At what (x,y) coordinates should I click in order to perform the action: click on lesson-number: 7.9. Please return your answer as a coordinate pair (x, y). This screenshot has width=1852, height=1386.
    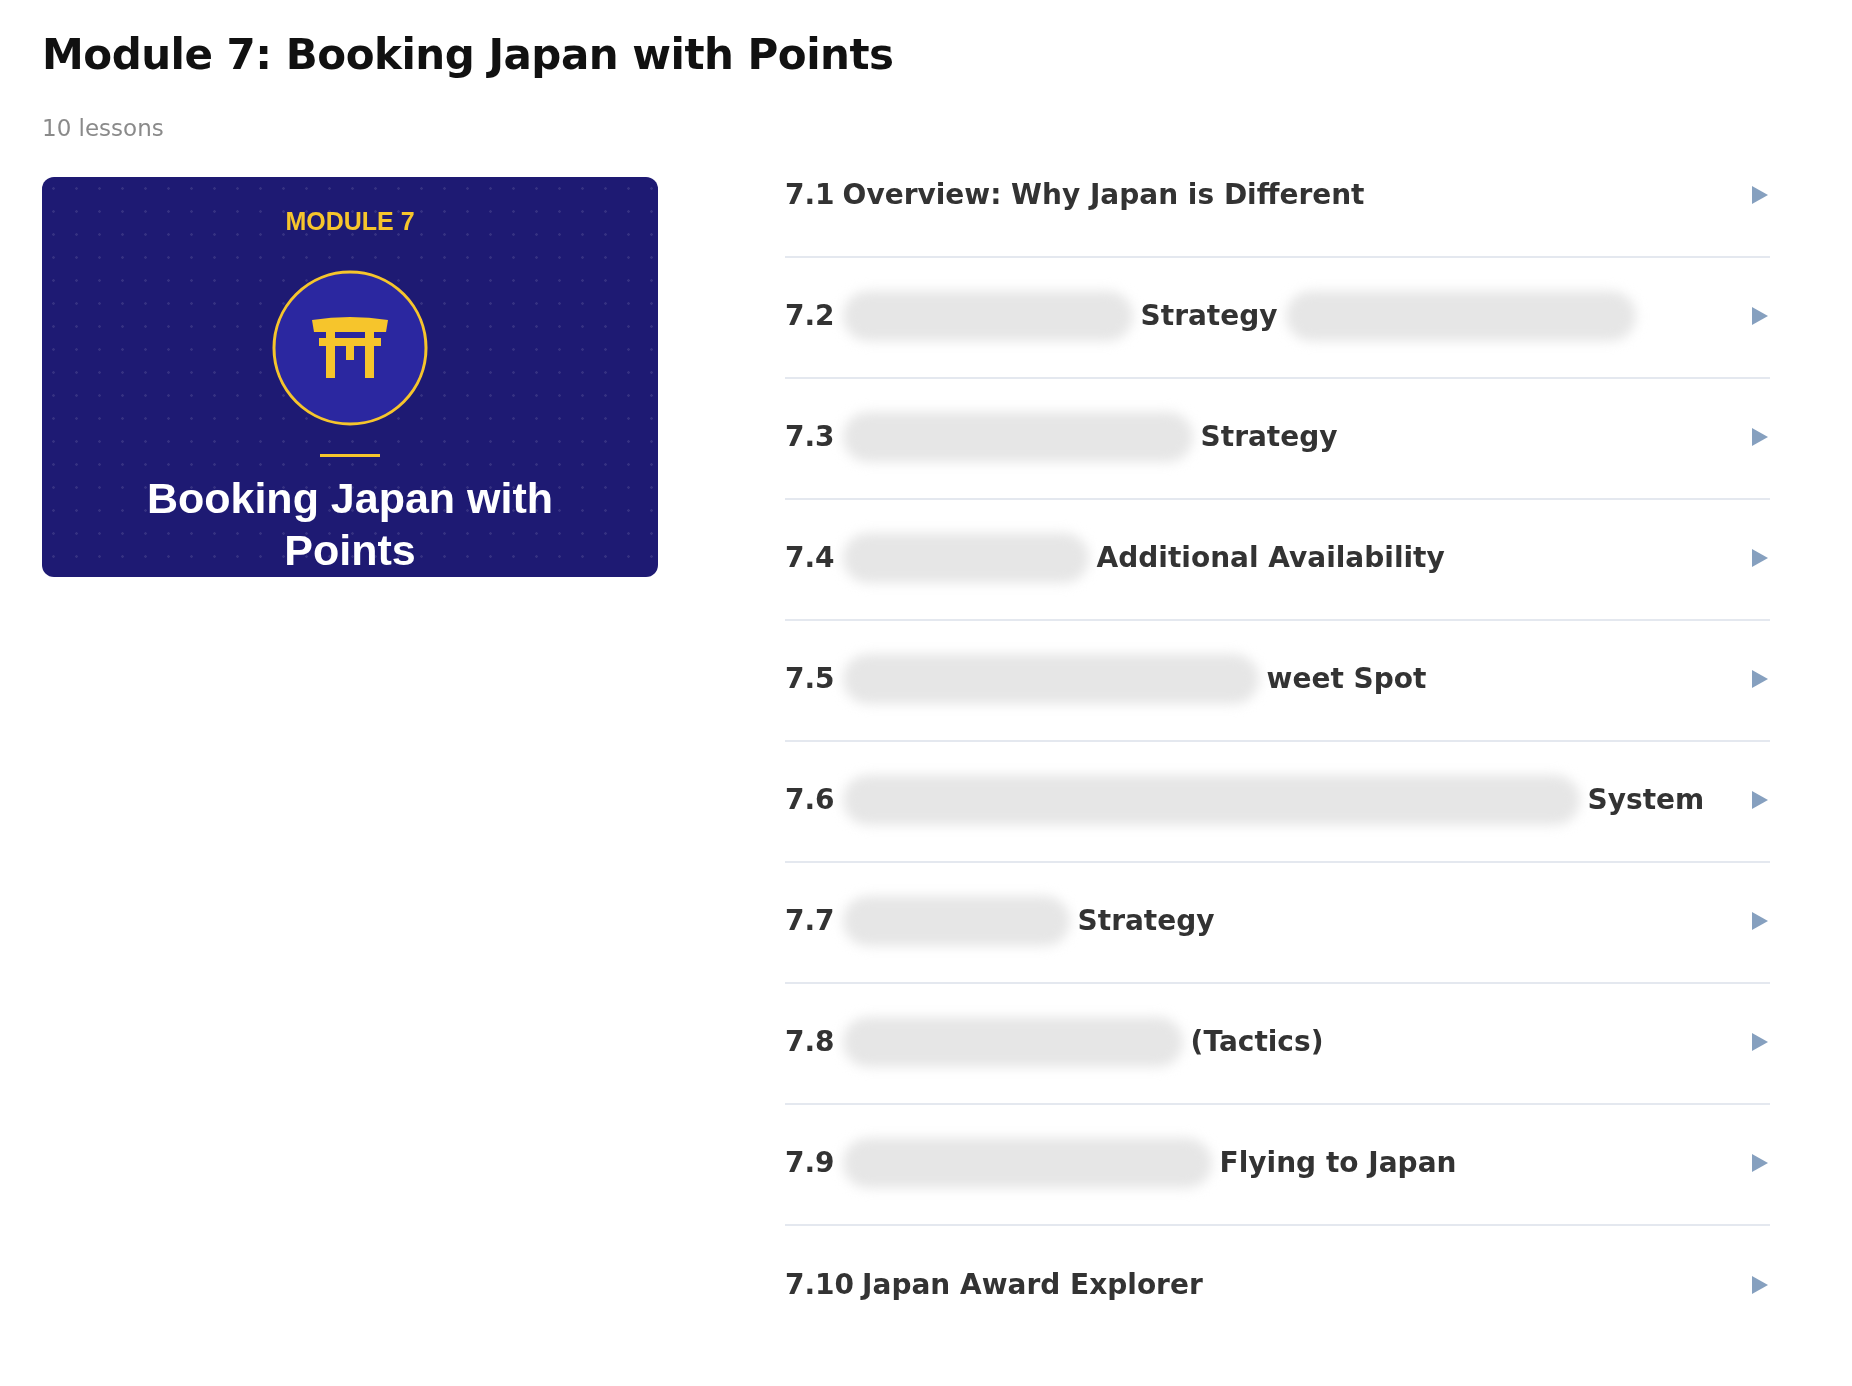
    Looking at the image, I should click on (810, 1162).